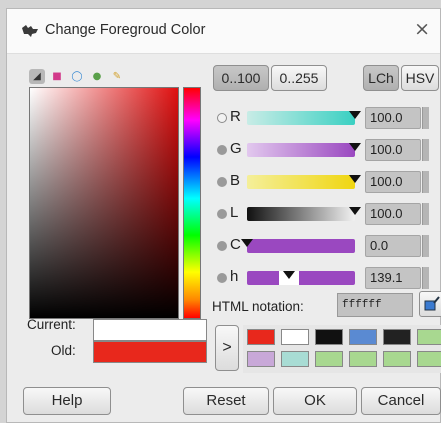  I want to click on channel-radio-c, so click(222, 246).